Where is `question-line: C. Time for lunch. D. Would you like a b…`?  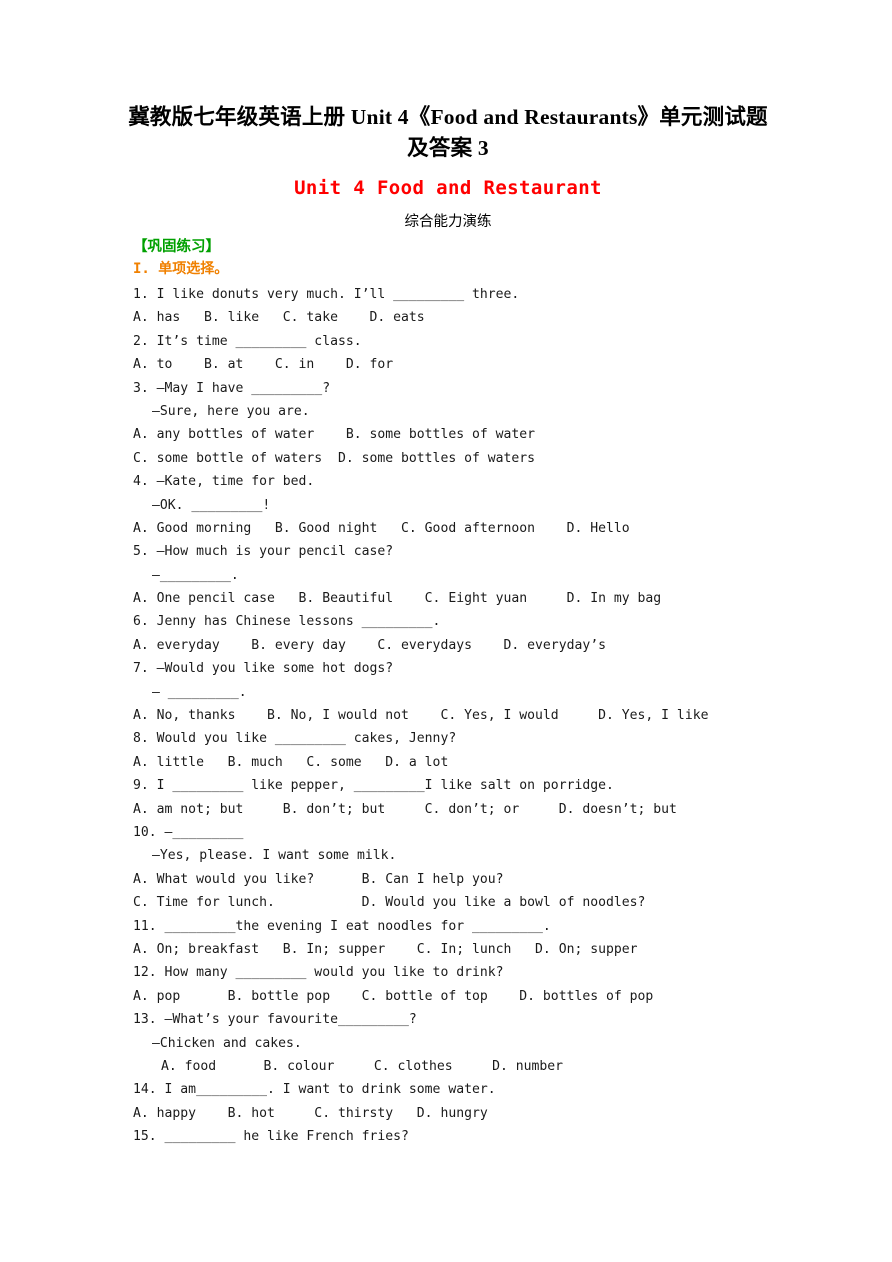
question-line: C. Time for lunch. D. Would you like a b… is located at coordinates (389, 903).